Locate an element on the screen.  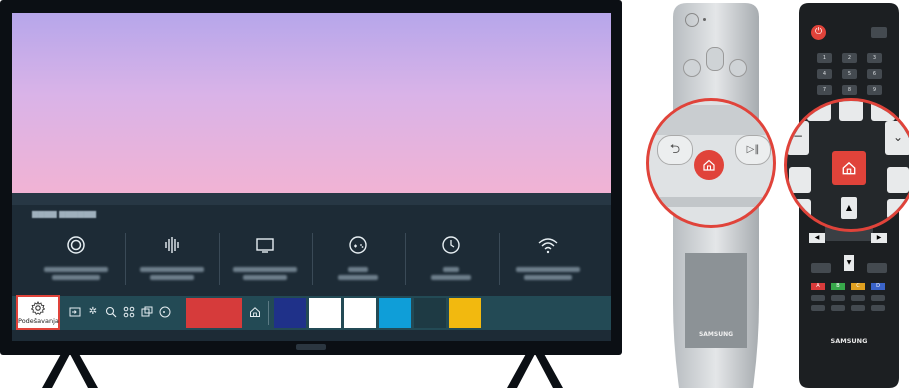
number-label: 6 is located at coordinates (874, 74).